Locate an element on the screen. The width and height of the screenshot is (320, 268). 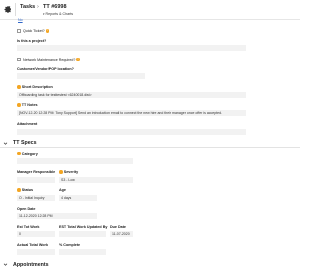
tt-notes-row: TT Notes is located at coordinates (27, 105).